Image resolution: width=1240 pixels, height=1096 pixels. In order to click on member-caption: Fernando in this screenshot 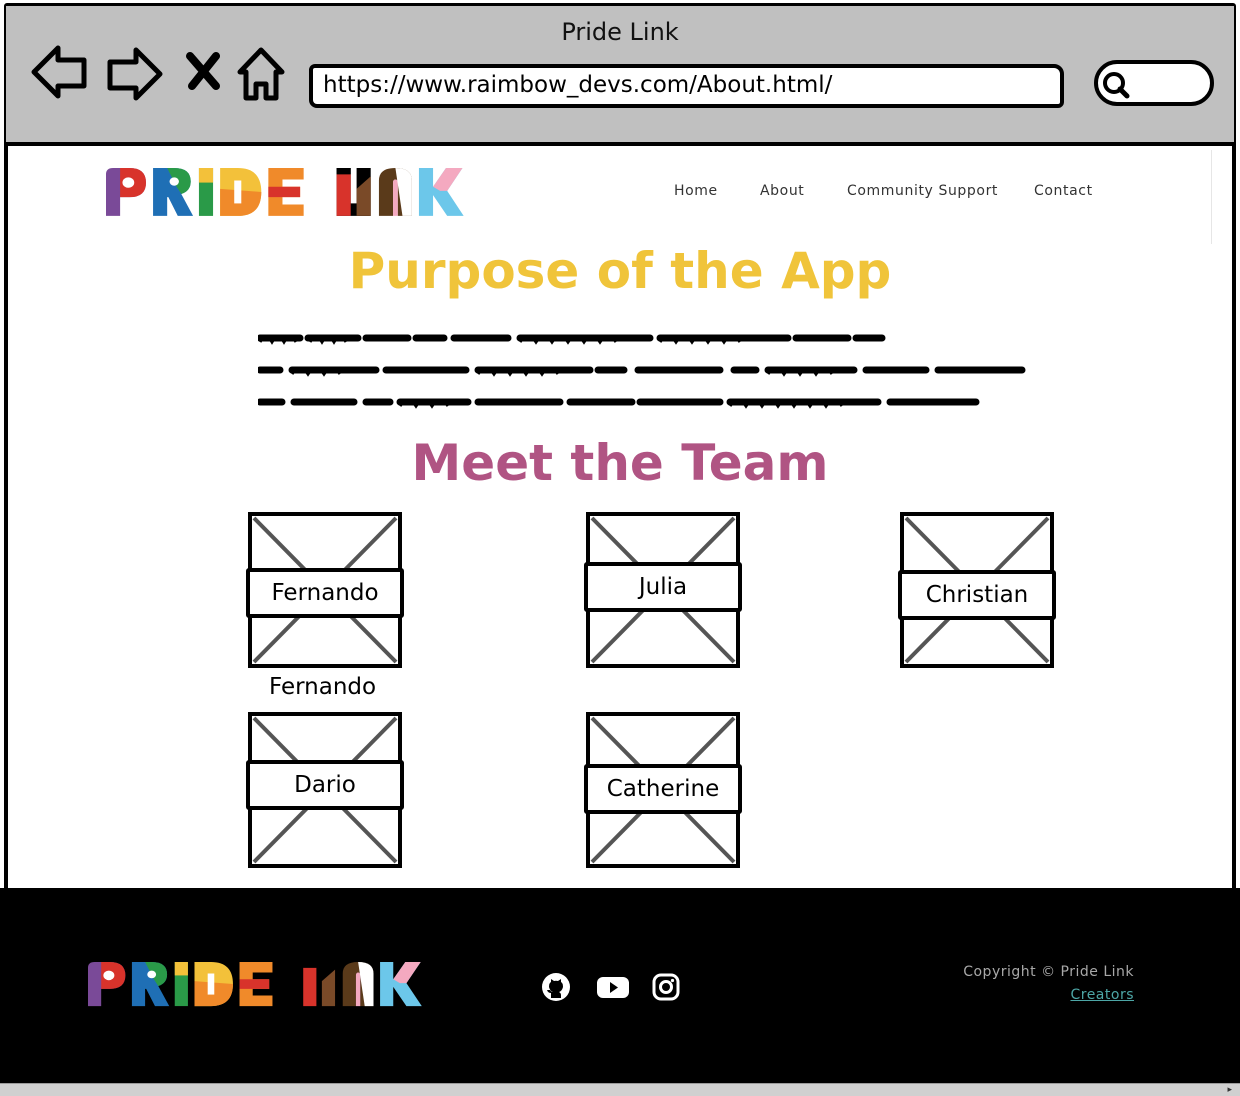, I will do `click(323, 687)`.